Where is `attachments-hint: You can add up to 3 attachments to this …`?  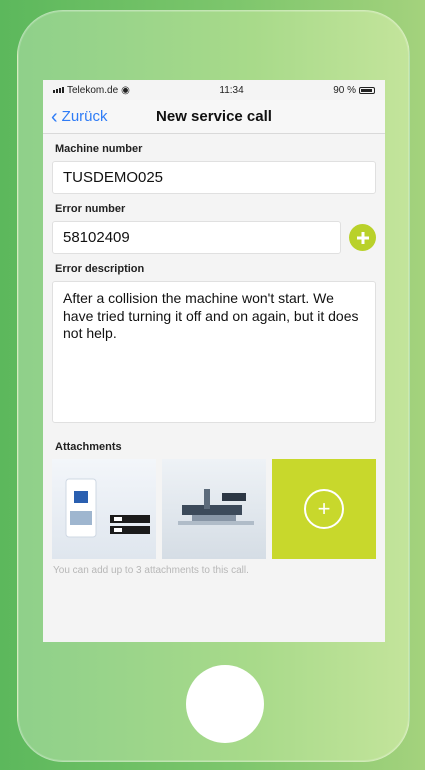 attachments-hint: You can add up to 3 attachments to this … is located at coordinates (151, 570).